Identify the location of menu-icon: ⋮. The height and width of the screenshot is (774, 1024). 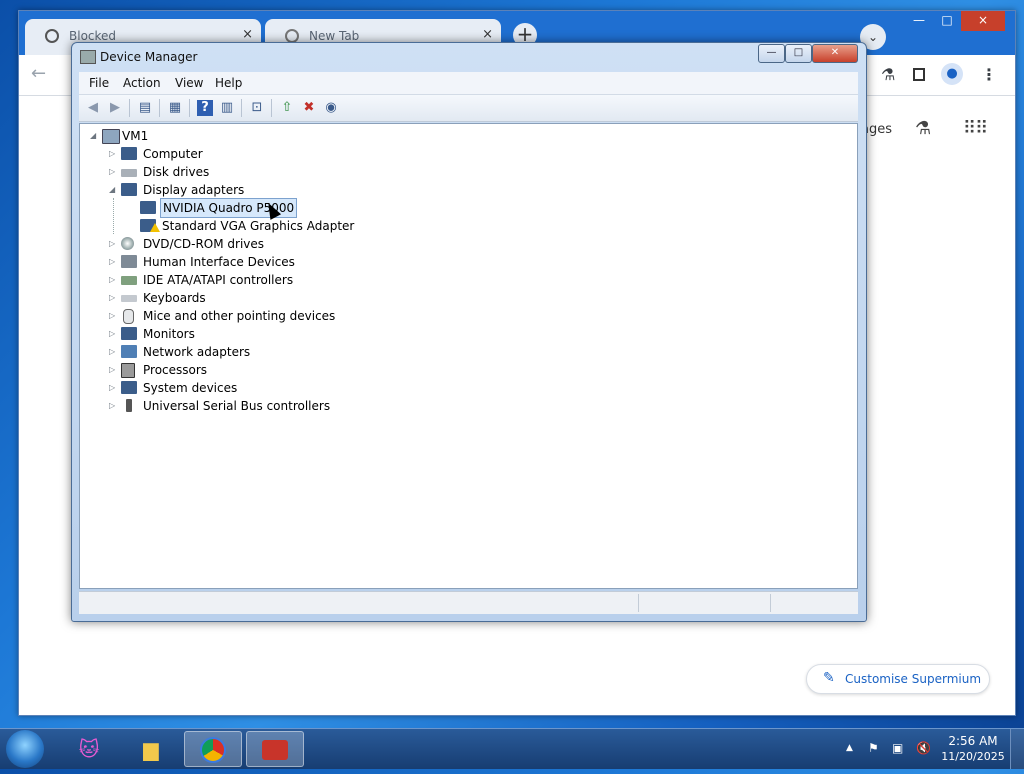
(989, 74).